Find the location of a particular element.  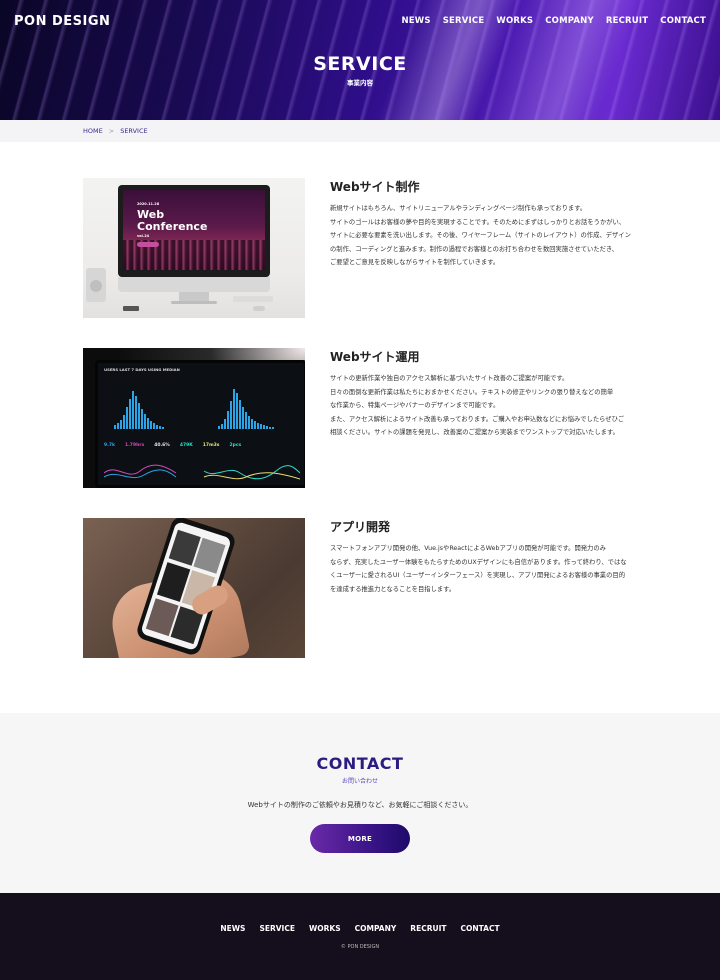

conference-title-web: Web is located at coordinates (151, 214).